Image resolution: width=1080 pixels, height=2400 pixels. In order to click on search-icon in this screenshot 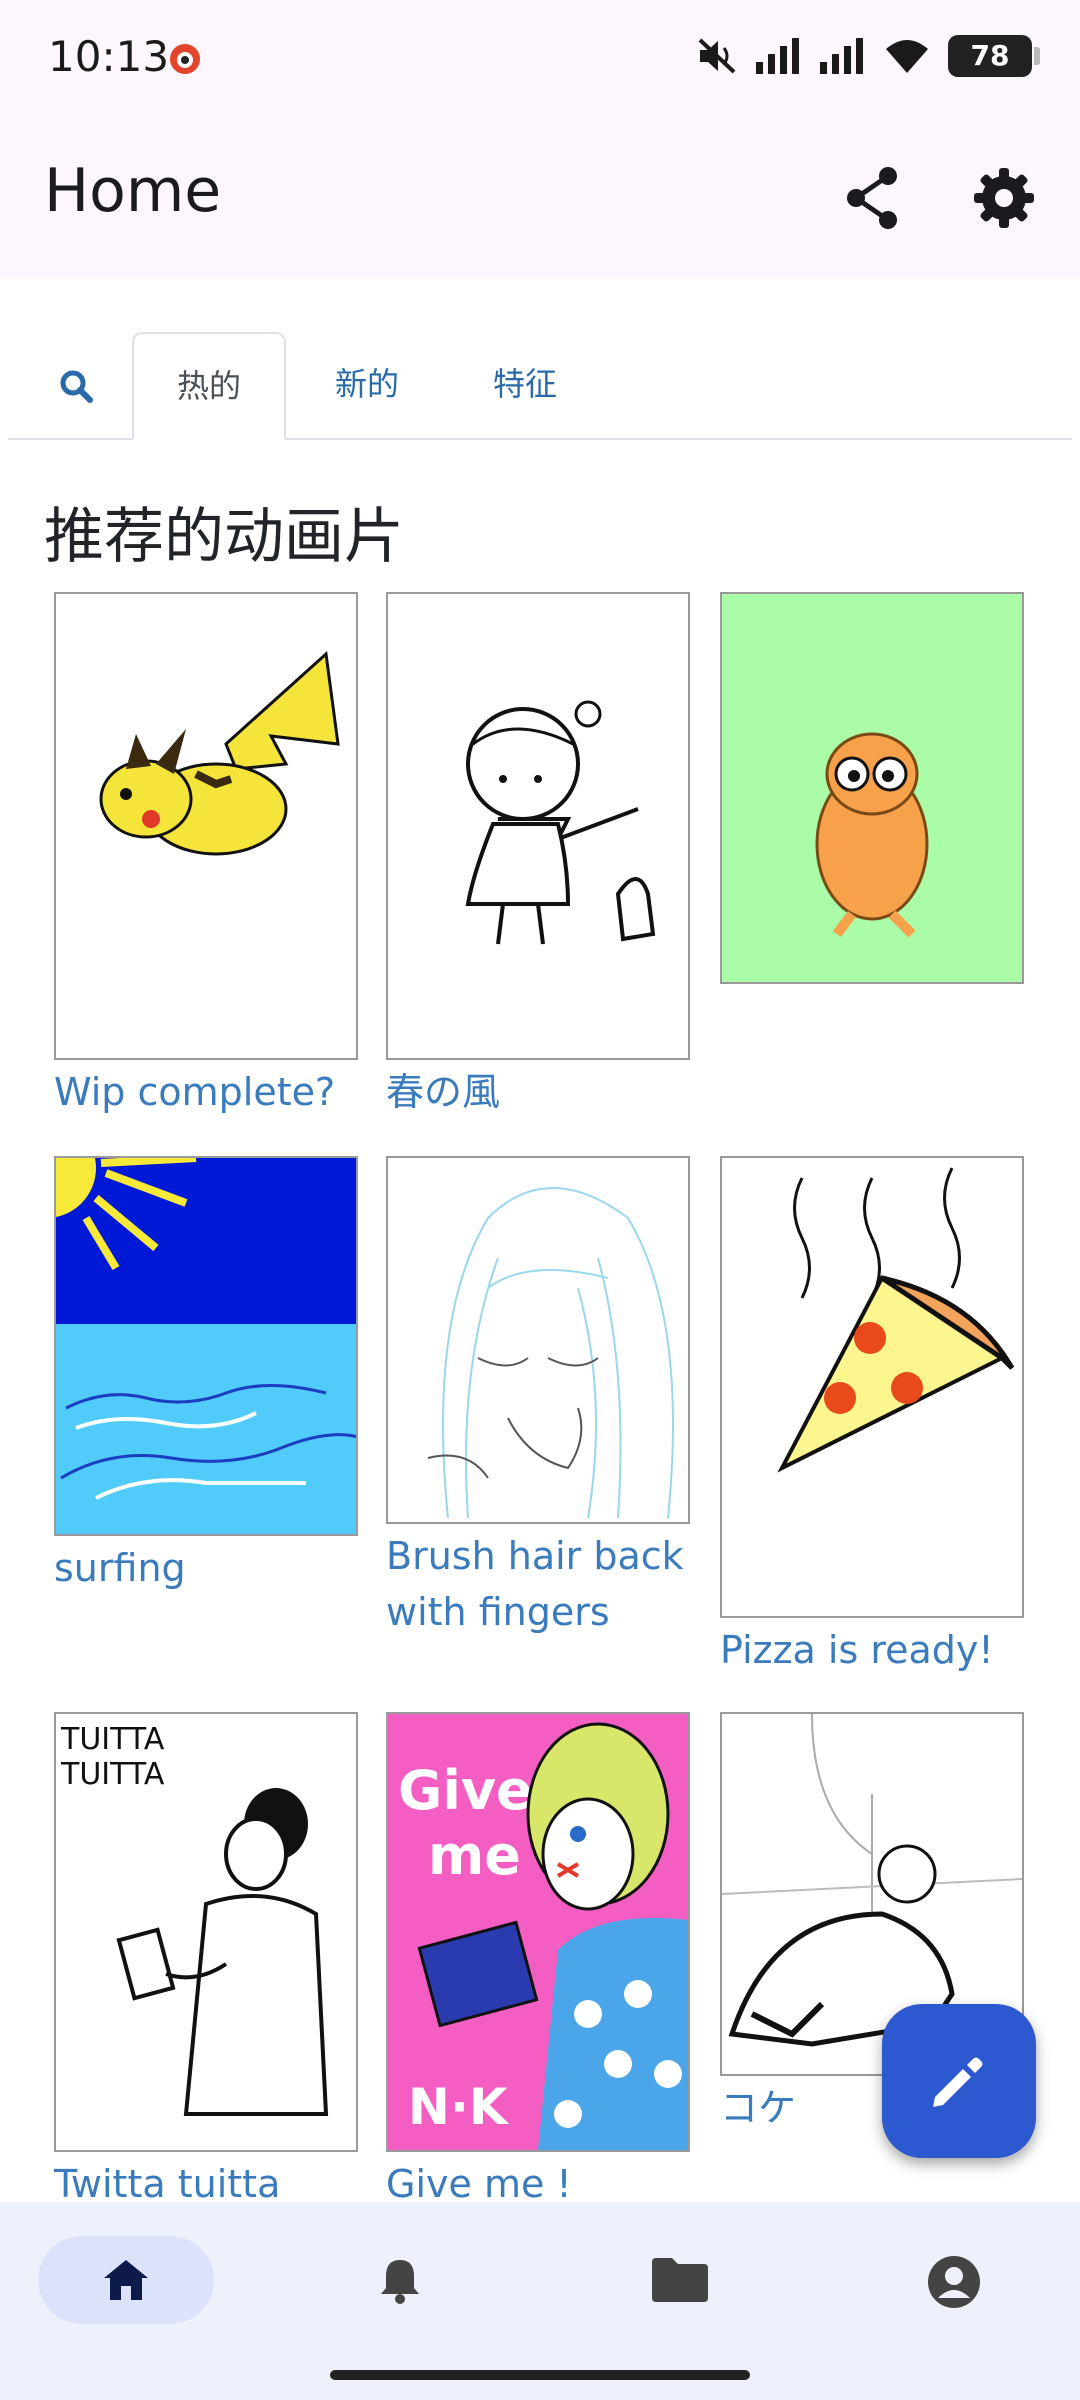, I will do `click(76, 386)`.